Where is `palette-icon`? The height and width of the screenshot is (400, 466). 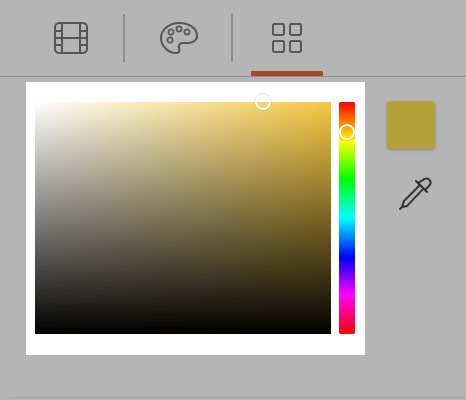
palette-icon is located at coordinates (179, 38).